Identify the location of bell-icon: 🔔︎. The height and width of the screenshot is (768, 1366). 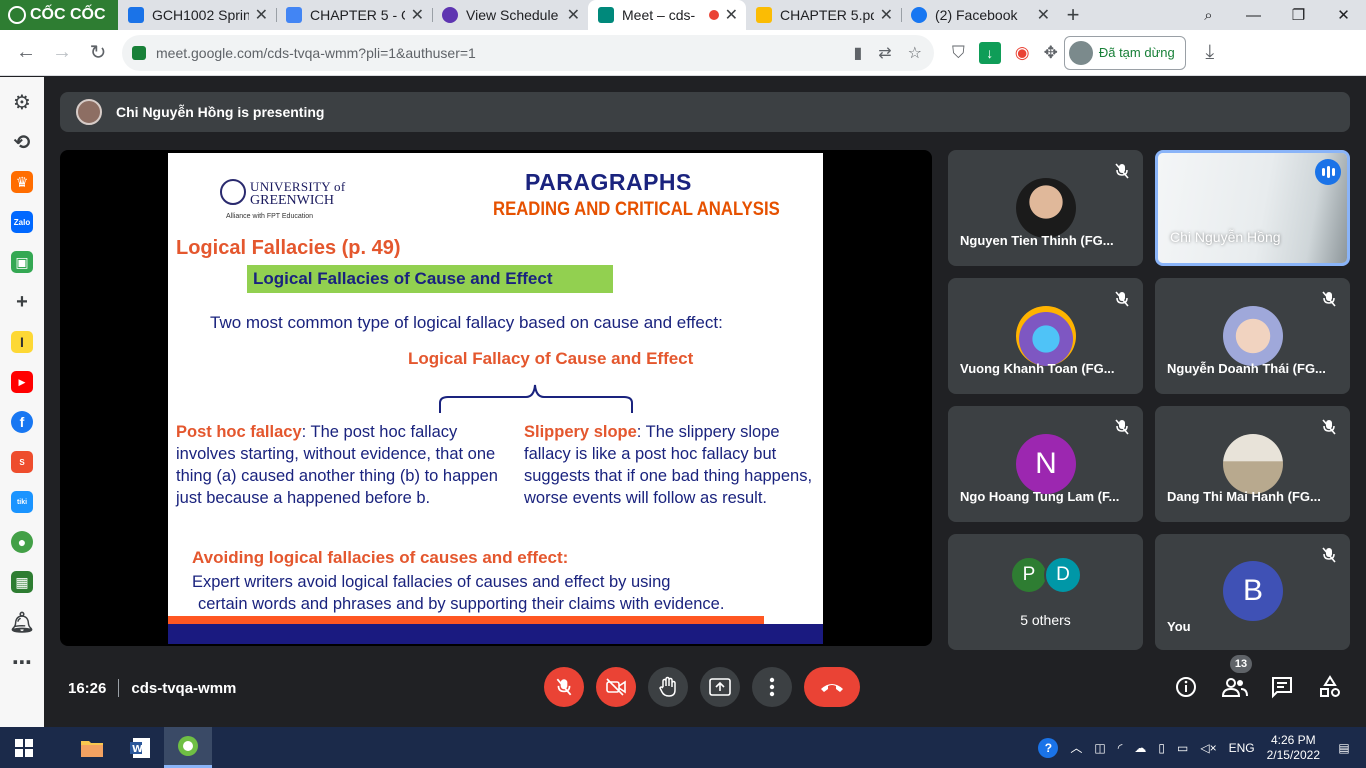
(21, 622).